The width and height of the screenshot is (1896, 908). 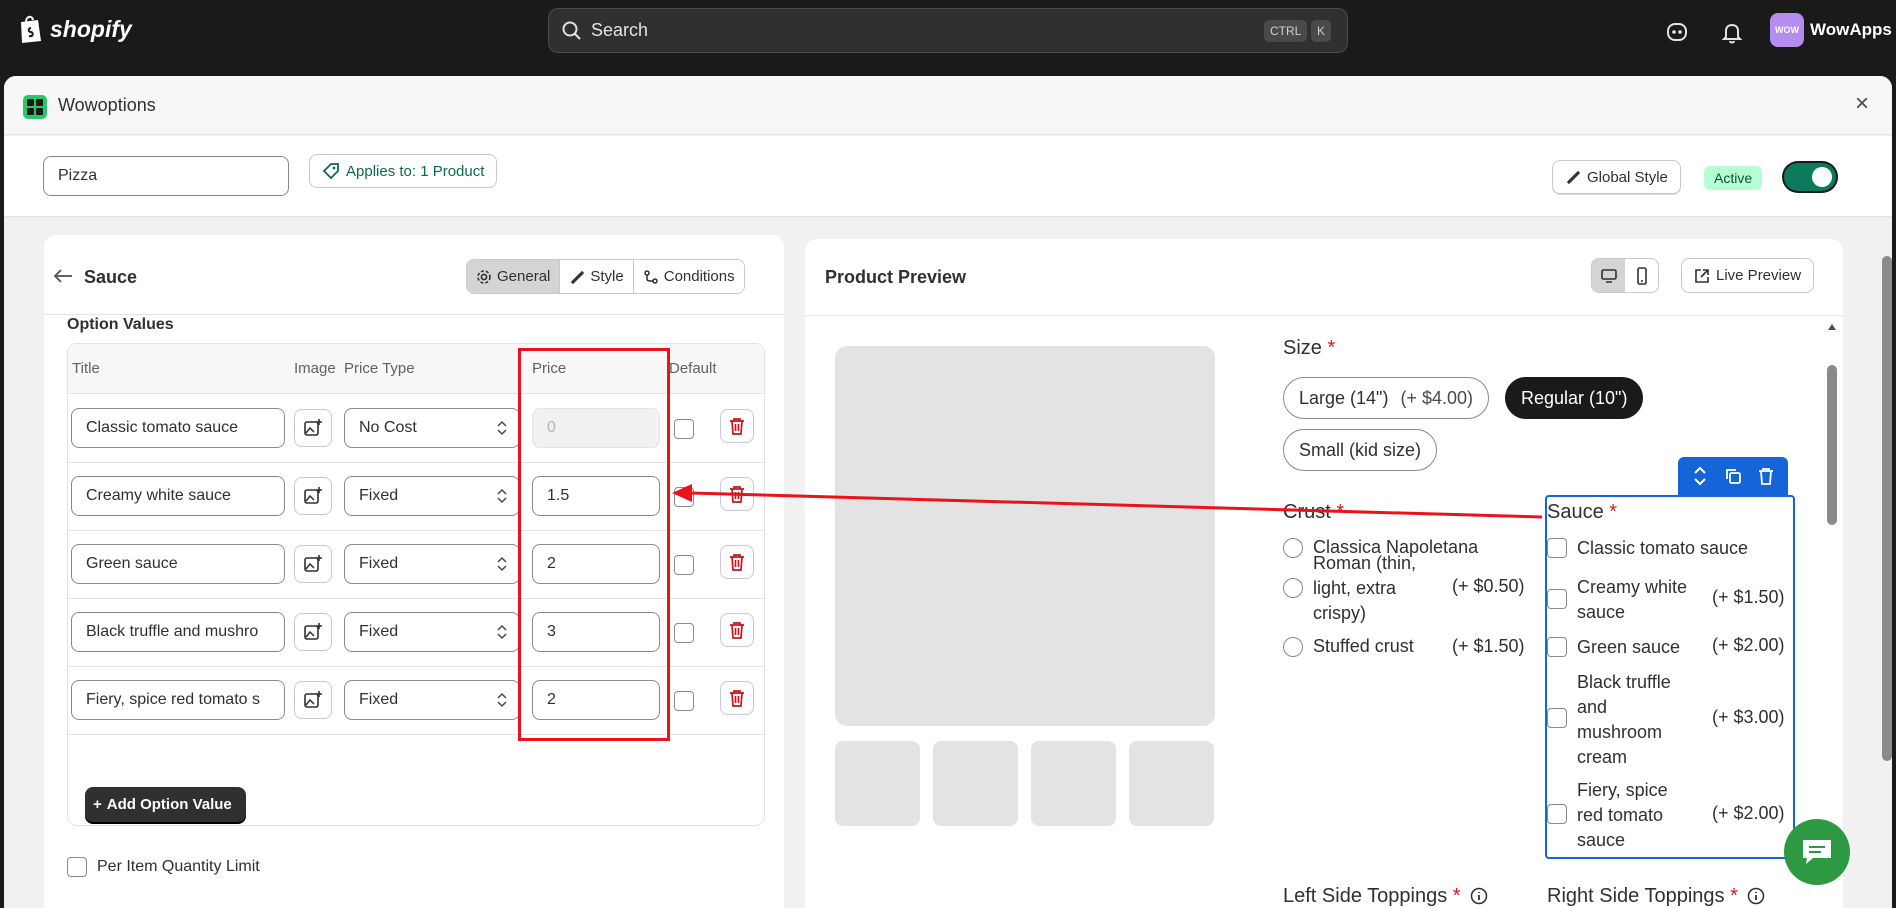 What do you see at coordinates (1831, 30) in the screenshot?
I see `user-menu: WOW WowApps` at bounding box center [1831, 30].